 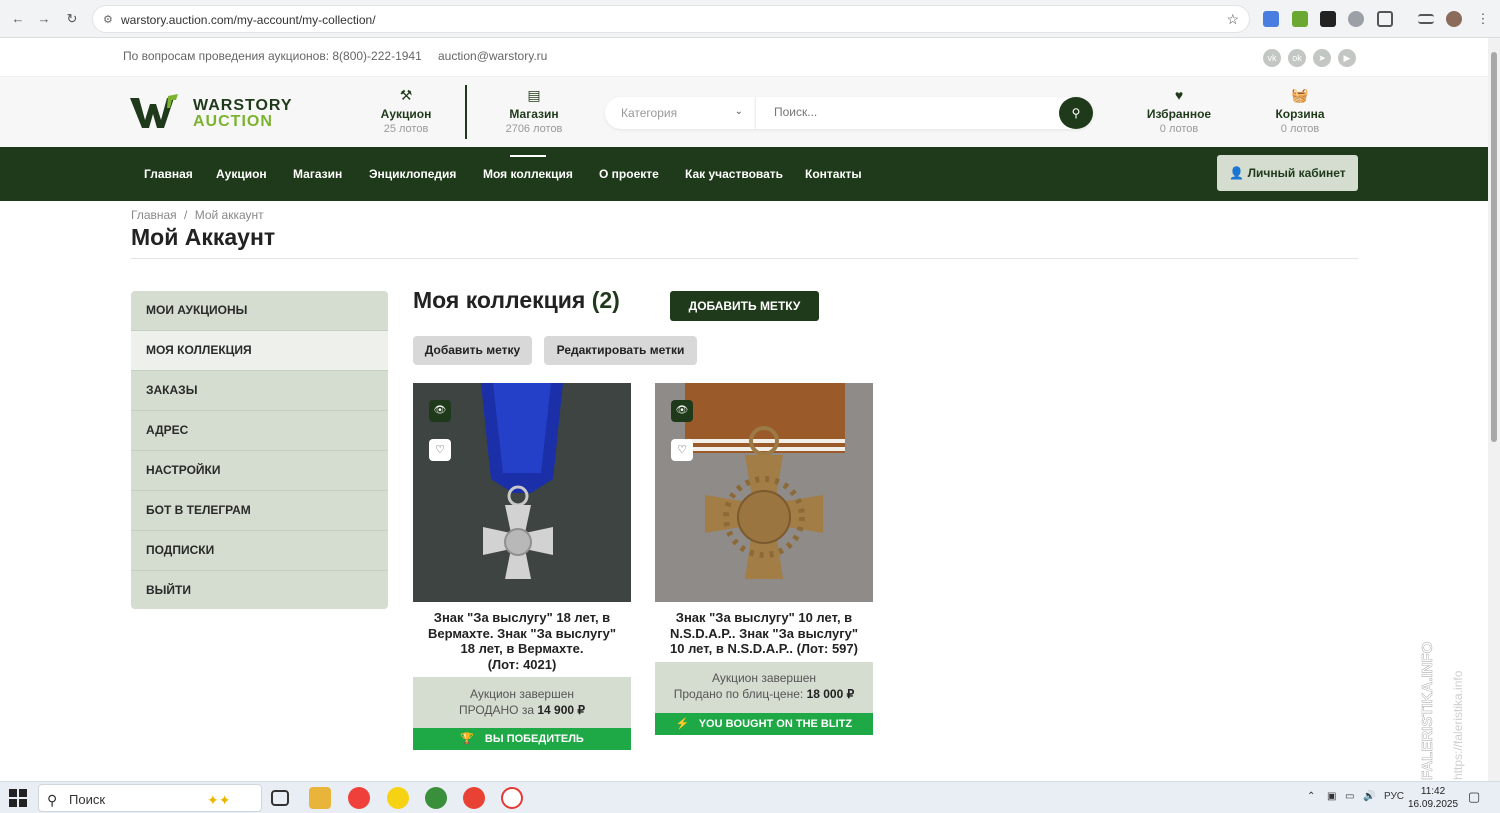 I want to click on nav-about: О проекте, so click(x=629, y=174).